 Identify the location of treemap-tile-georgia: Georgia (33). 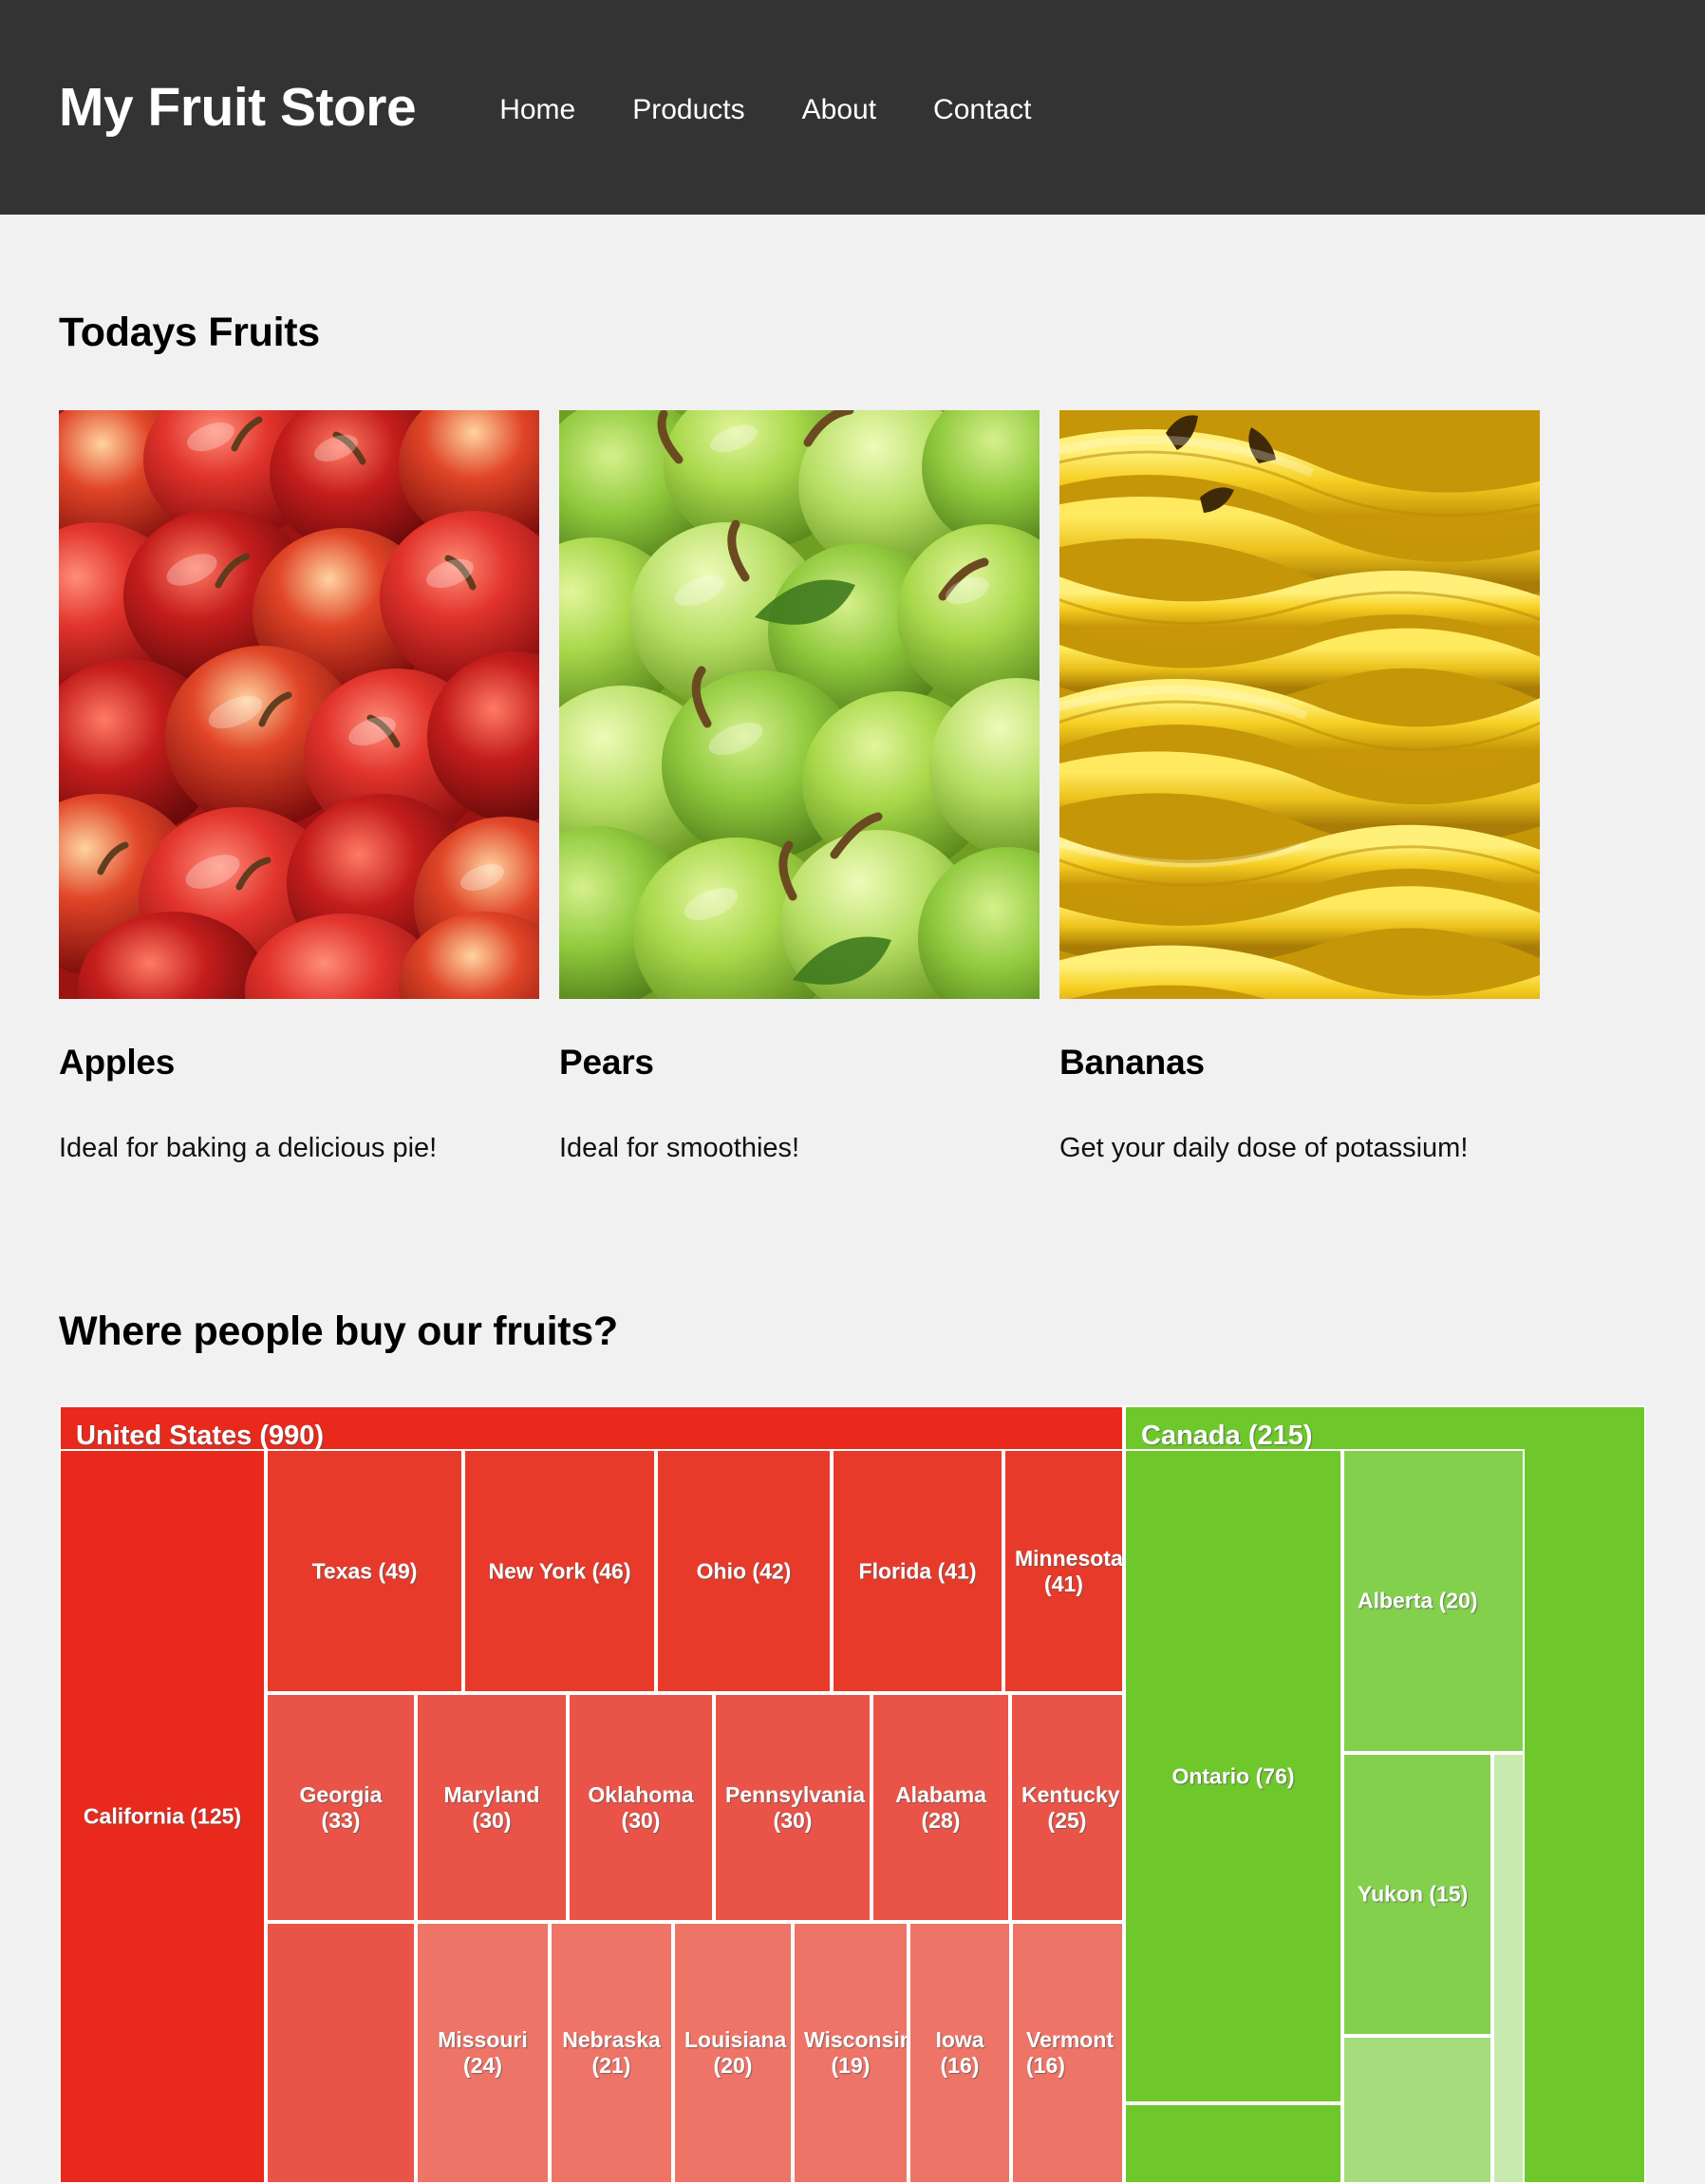
(341, 1807).